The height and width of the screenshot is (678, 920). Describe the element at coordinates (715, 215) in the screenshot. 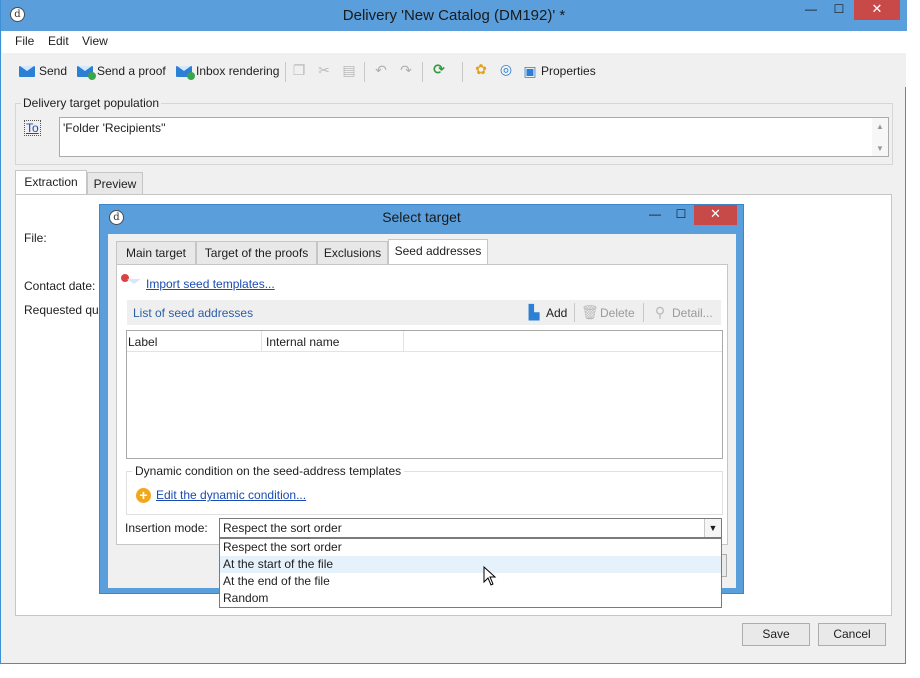

I see `dialog-close-button: ✕` at that location.